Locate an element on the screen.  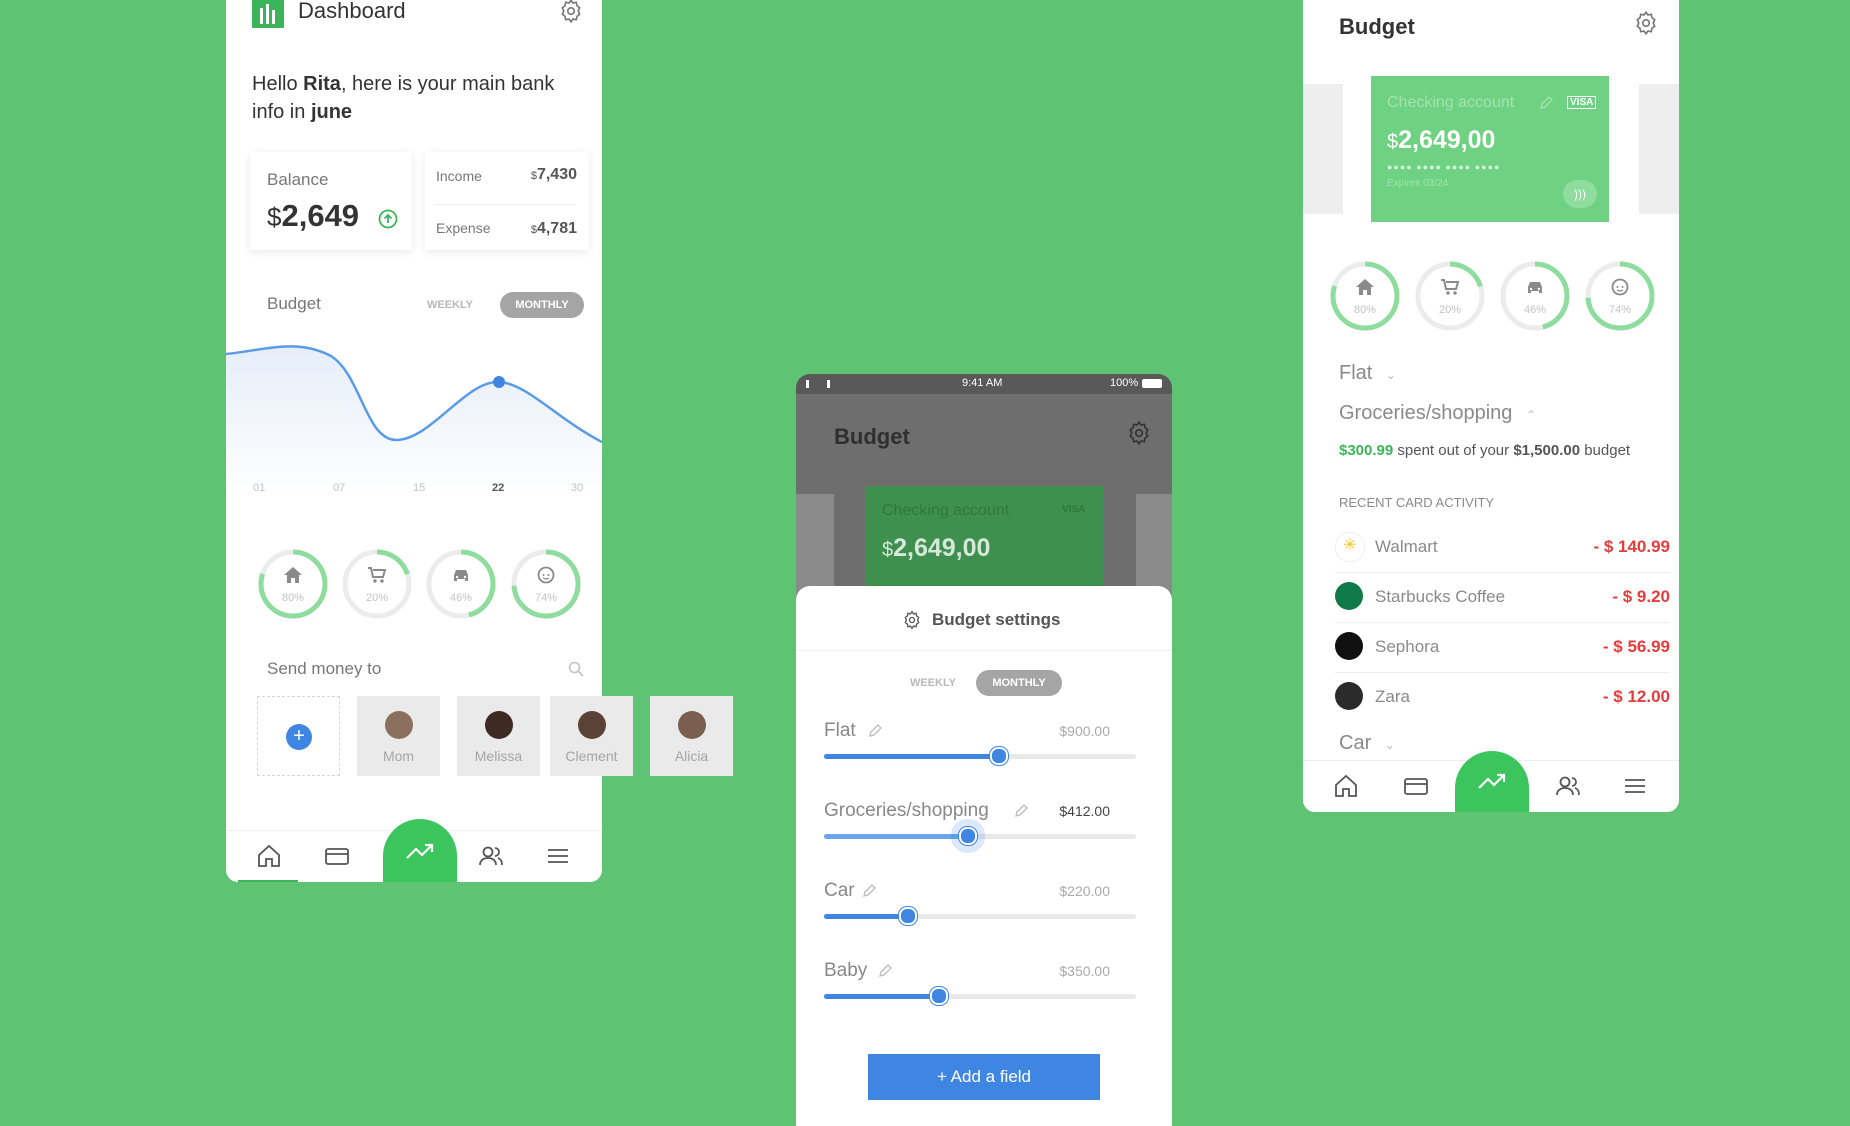
arrow-up-icon is located at coordinates (388, 219).